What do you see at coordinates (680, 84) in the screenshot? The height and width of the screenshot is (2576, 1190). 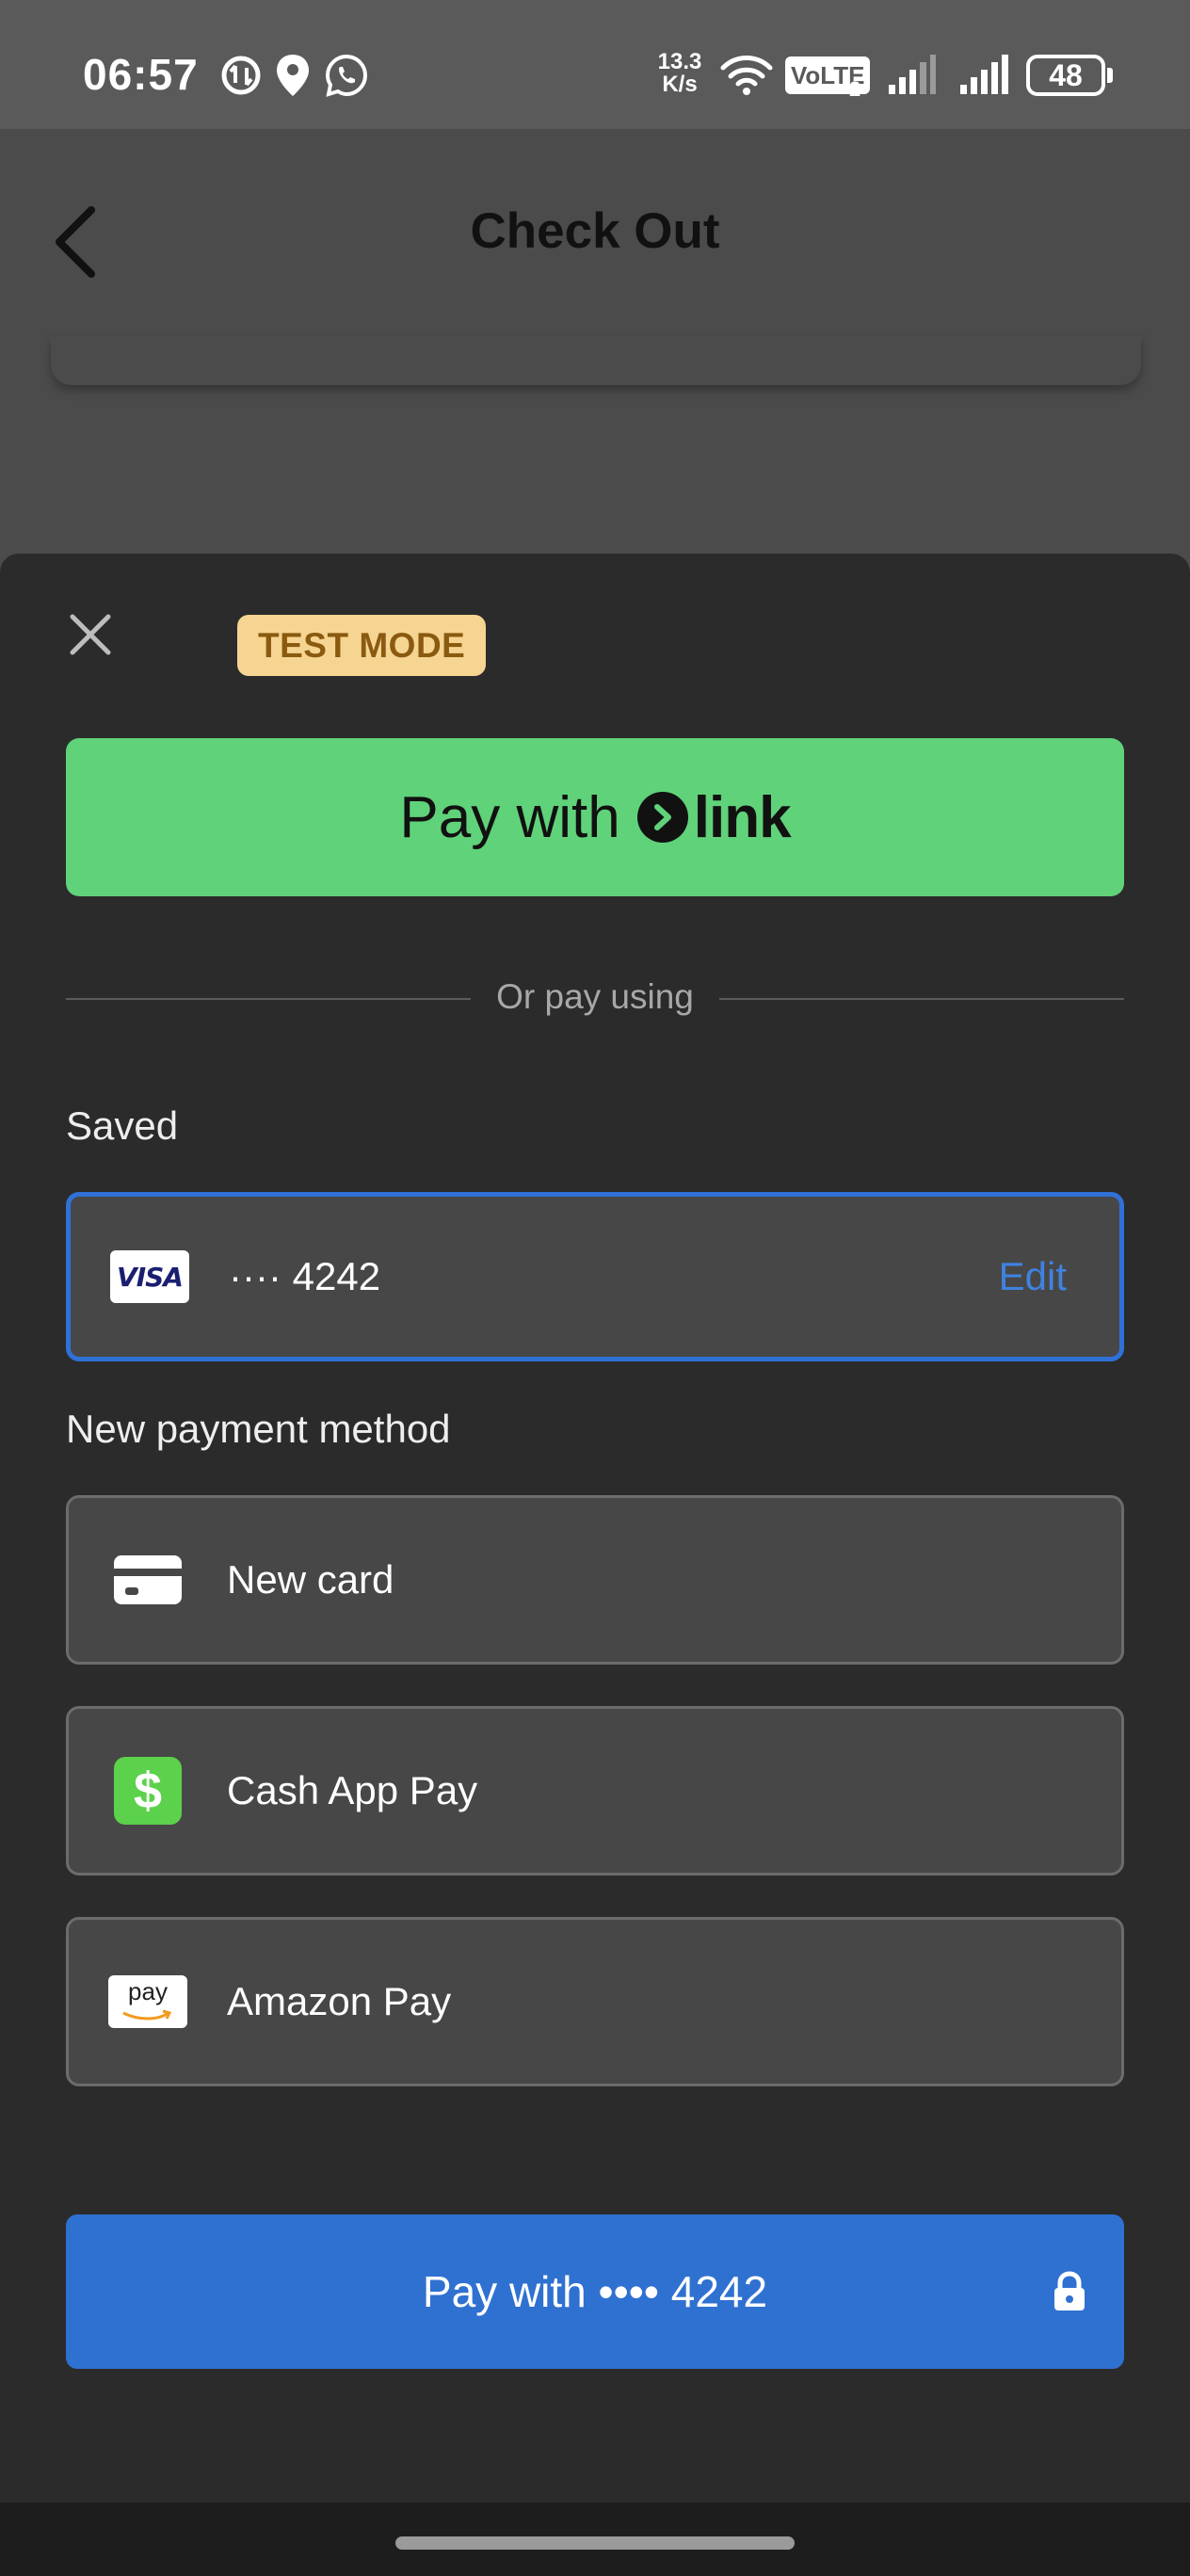 I see `net-speed-unit: K/s` at bounding box center [680, 84].